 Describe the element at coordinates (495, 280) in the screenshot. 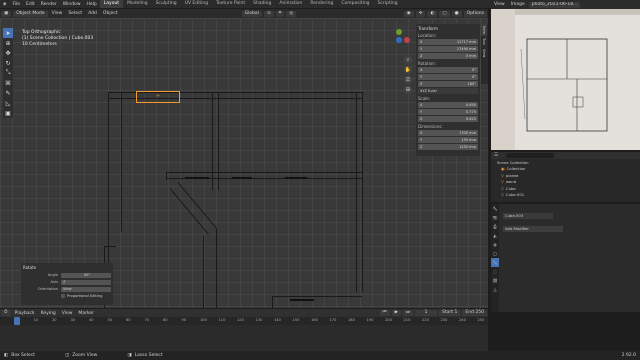

I see `constraints-props-icon: ⛓` at that location.